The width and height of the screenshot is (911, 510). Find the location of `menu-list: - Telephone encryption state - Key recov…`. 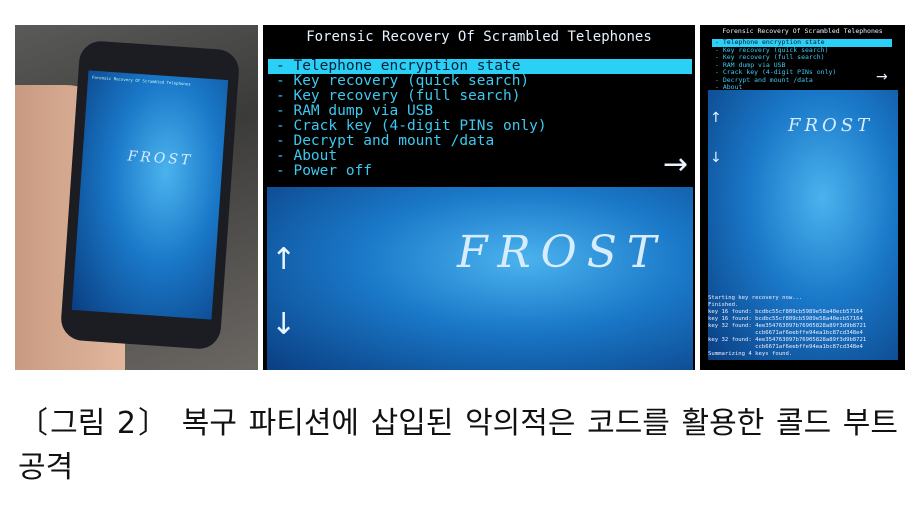

menu-list: - Telephone encryption state - Key recov… is located at coordinates (480, 119).